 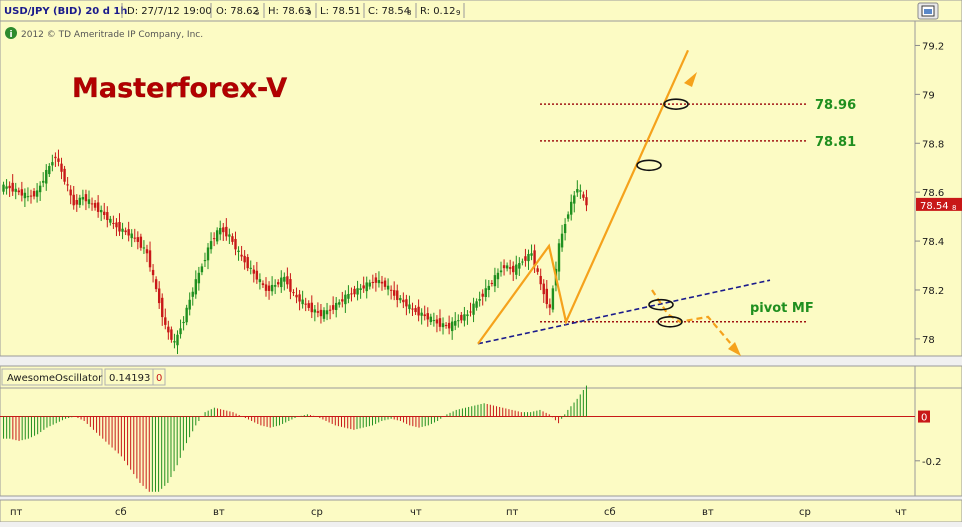 I want to click on oscillator-tick-label: -0.2, so click(x=932, y=462).